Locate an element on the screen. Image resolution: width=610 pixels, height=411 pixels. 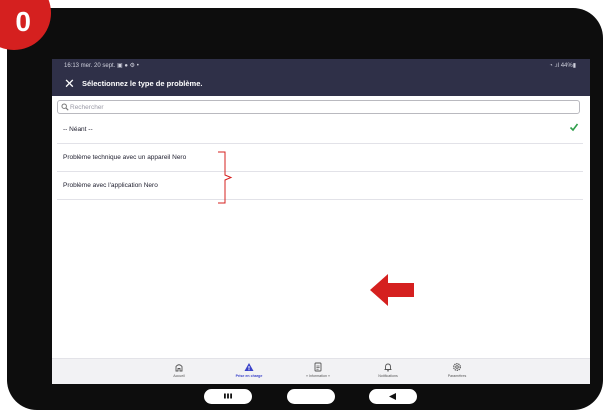
nav-notifications: Notifications is located at coordinates (388, 369).